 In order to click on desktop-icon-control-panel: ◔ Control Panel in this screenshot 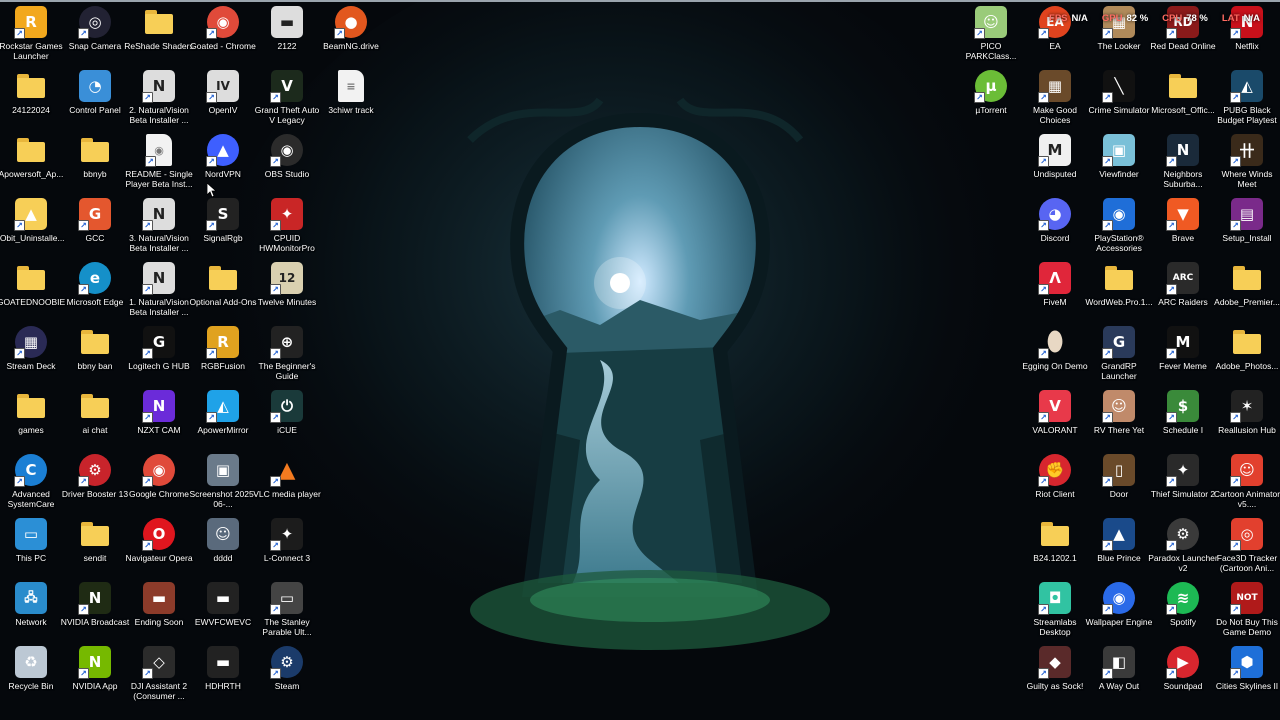, I will do `click(95, 98)`.